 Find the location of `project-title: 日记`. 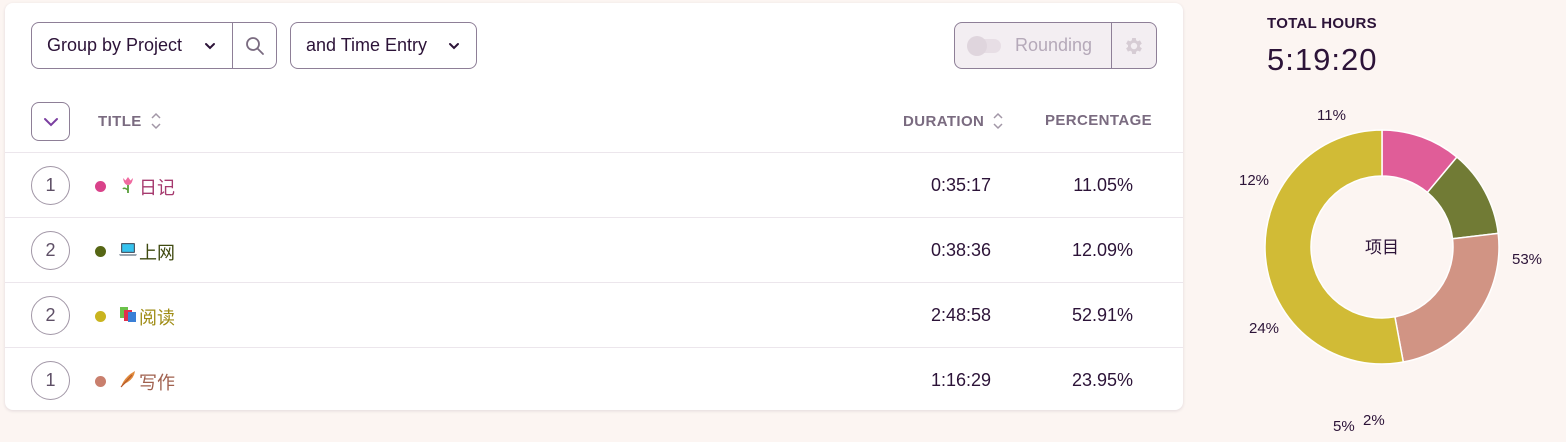

project-title: 日记 is located at coordinates (157, 187).